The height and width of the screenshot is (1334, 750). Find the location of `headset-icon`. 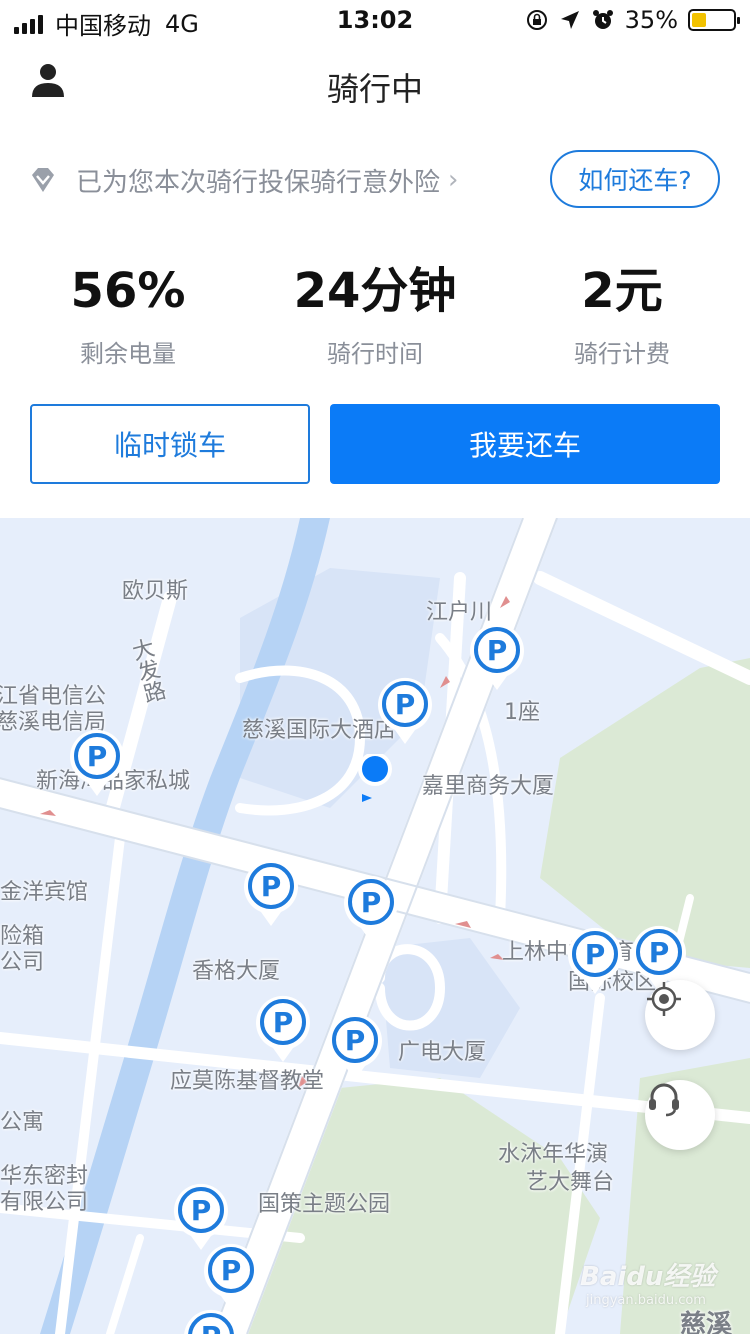

headset-icon is located at coordinates (664, 1100).